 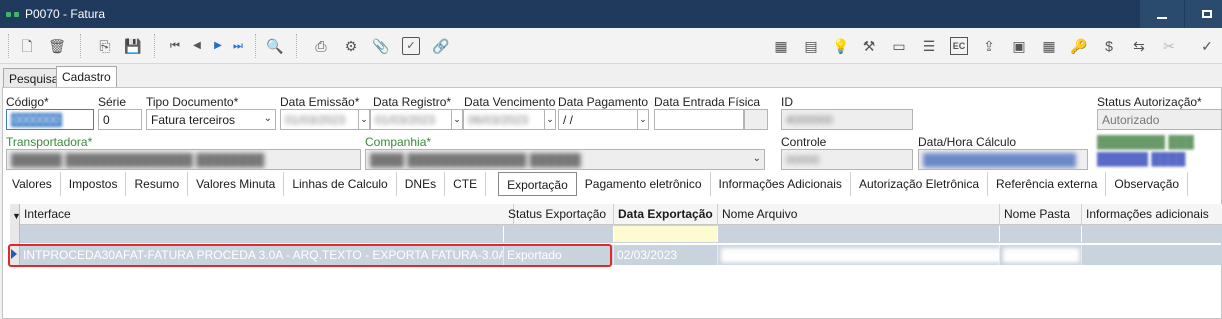 I want to click on confirm-icon: ✓, so click(x=1207, y=46).